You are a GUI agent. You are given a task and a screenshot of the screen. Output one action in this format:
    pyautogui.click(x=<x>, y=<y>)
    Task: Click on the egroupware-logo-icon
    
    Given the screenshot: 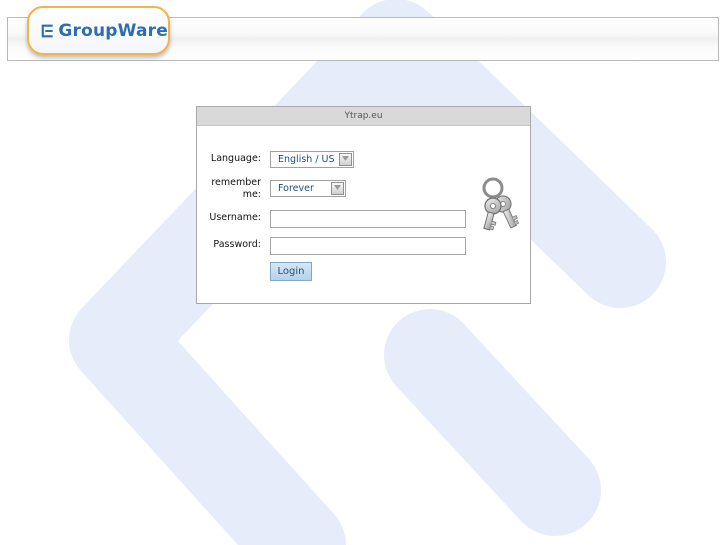 What is the action you would take?
    pyautogui.click(x=47, y=30)
    